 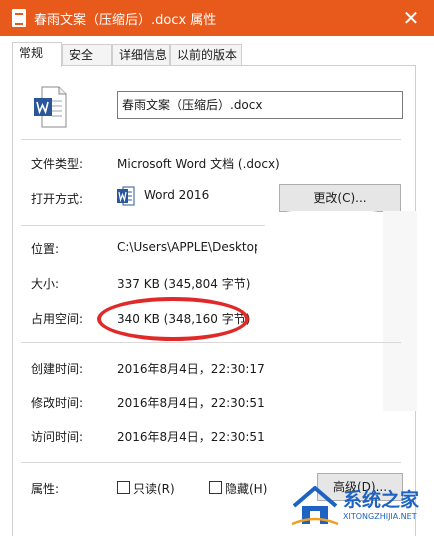 What do you see at coordinates (184, 284) in the screenshot?
I see `size-value: 337 KB (345,804 字节)` at bounding box center [184, 284].